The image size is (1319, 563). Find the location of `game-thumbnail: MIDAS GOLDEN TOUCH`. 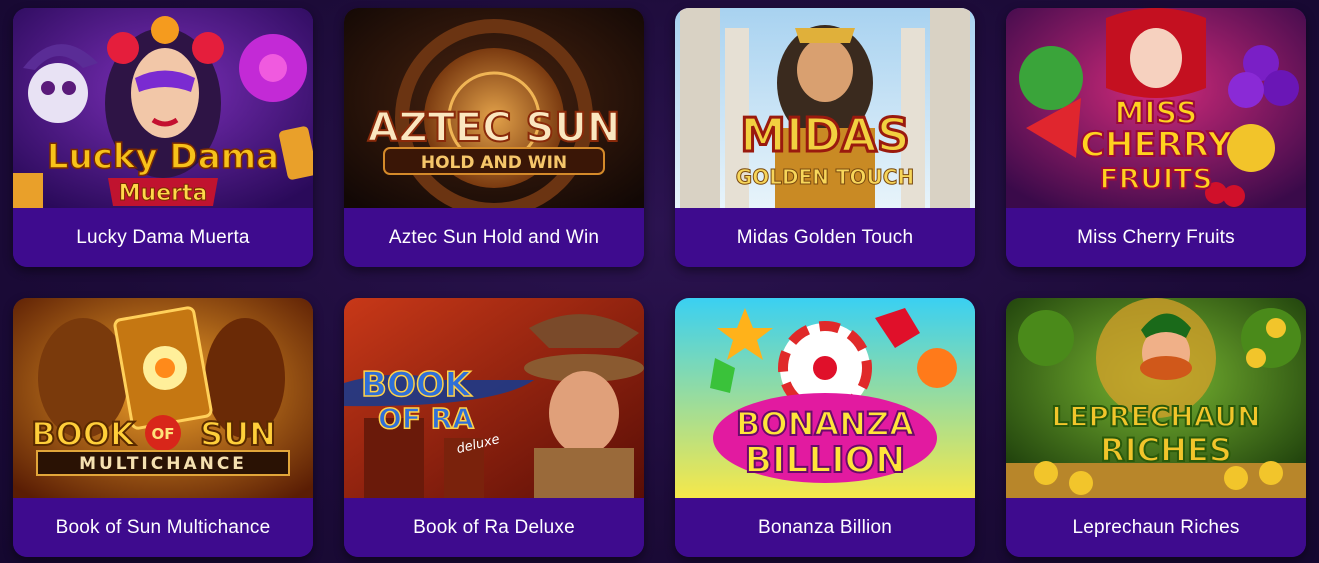

game-thumbnail: MIDAS GOLDEN TOUCH is located at coordinates (825, 108).